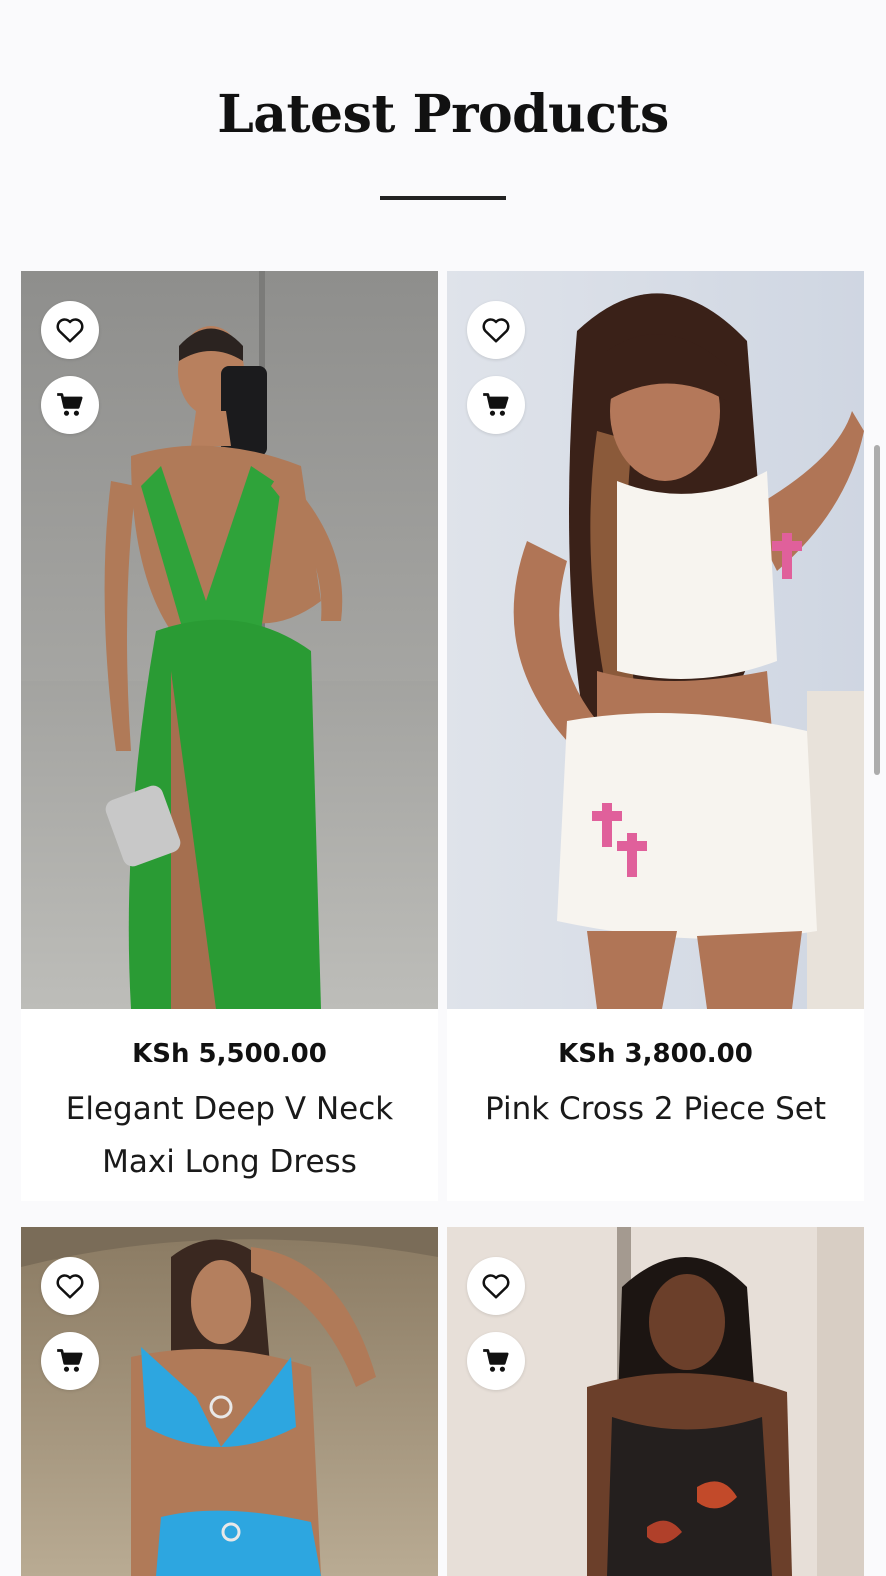 The width and height of the screenshot is (886, 1576). What do you see at coordinates (443, 198) in the screenshot?
I see `title-divider` at bounding box center [443, 198].